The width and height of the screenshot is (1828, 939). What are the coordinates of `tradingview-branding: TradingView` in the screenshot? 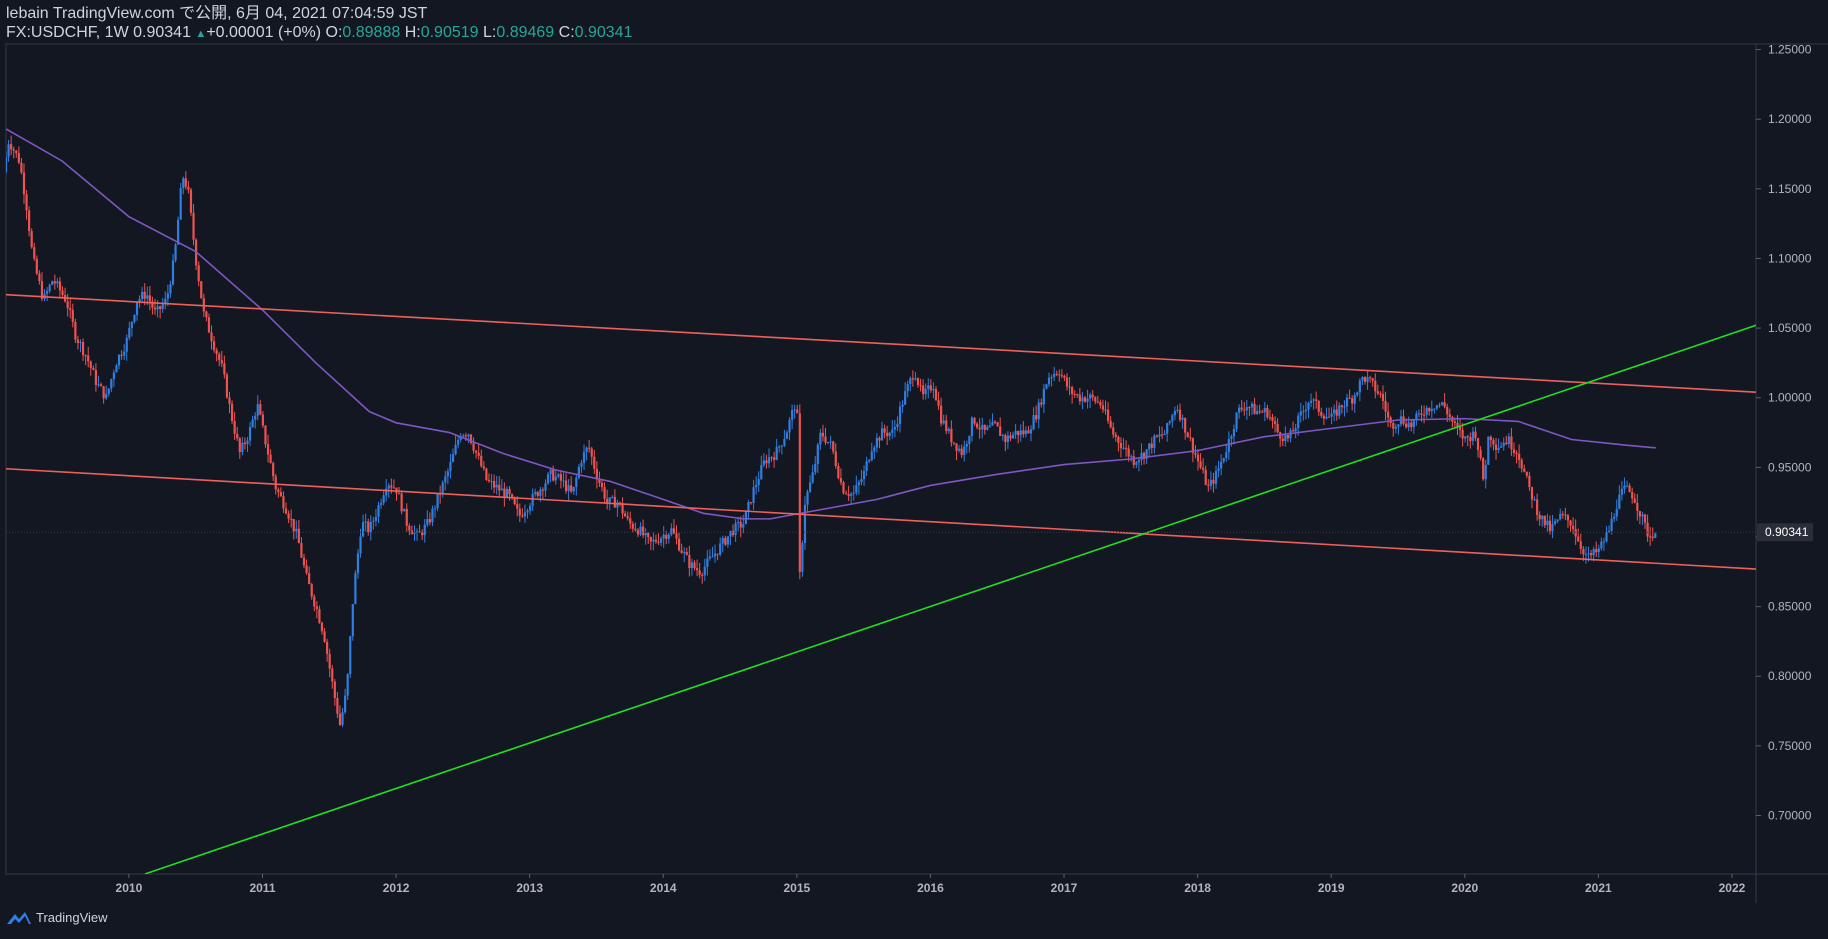 It's located at (57, 917).